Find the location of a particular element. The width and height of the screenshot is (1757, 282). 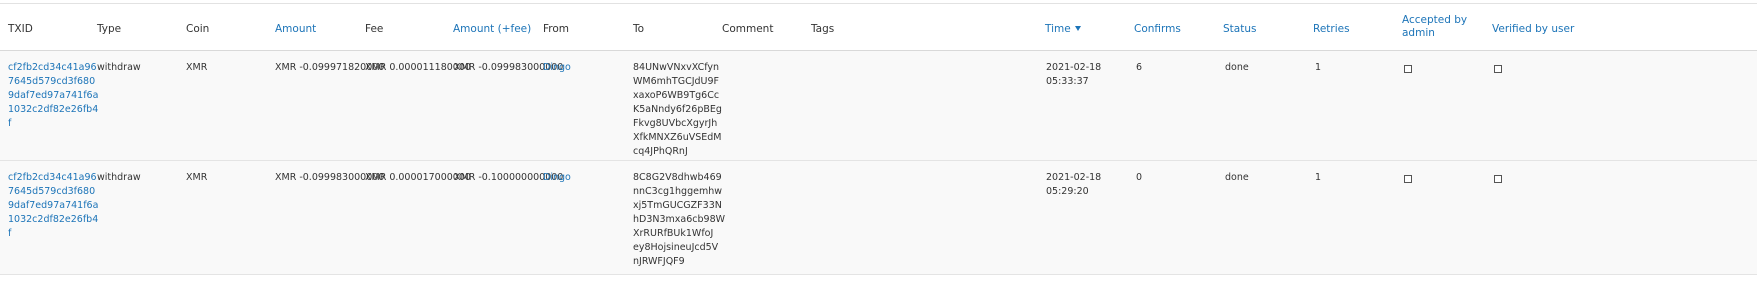

header-coin: Coin is located at coordinates (198, 29).